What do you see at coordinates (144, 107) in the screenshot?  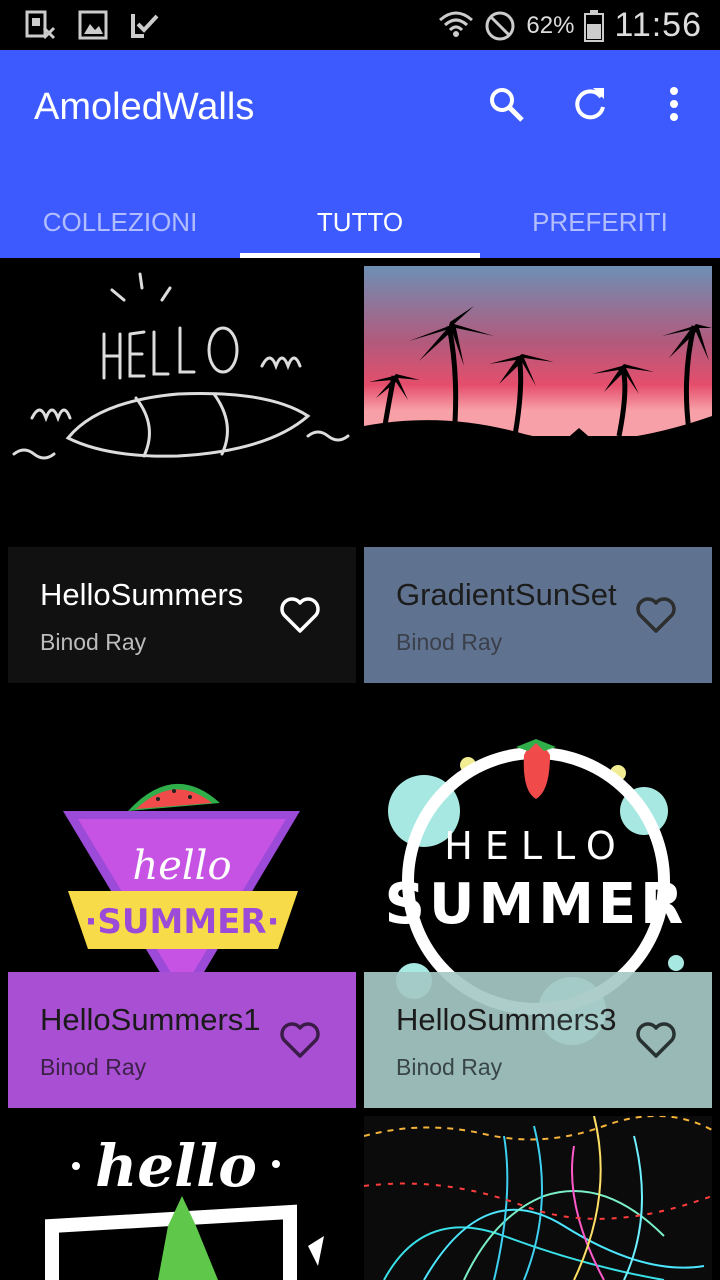 I see `app-title: AmoledWalls` at bounding box center [144, 107].